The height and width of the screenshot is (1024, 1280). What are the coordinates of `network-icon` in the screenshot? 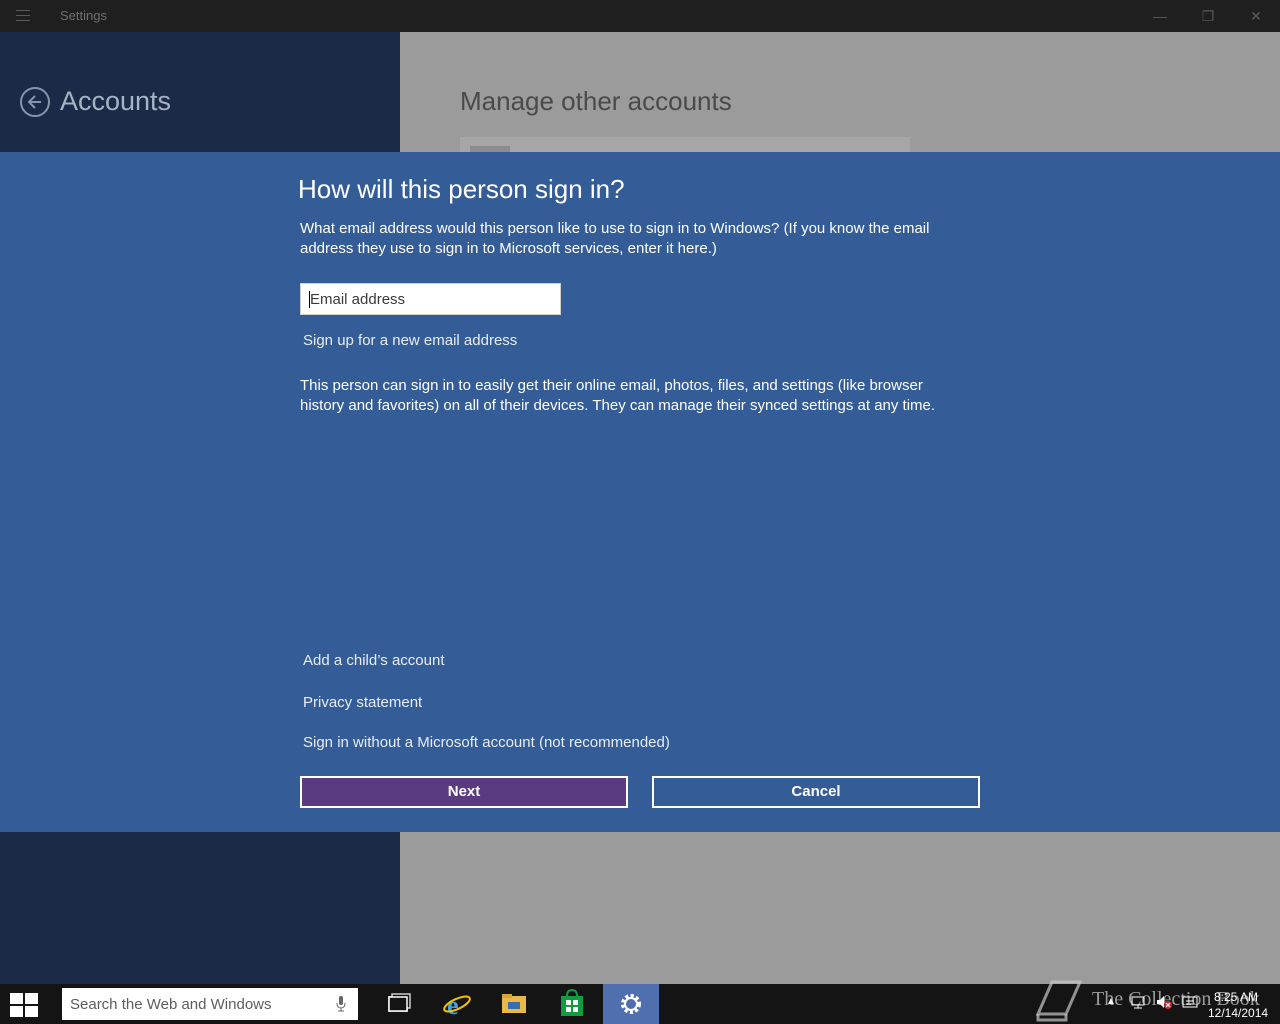 It's located at (1138, 1004).